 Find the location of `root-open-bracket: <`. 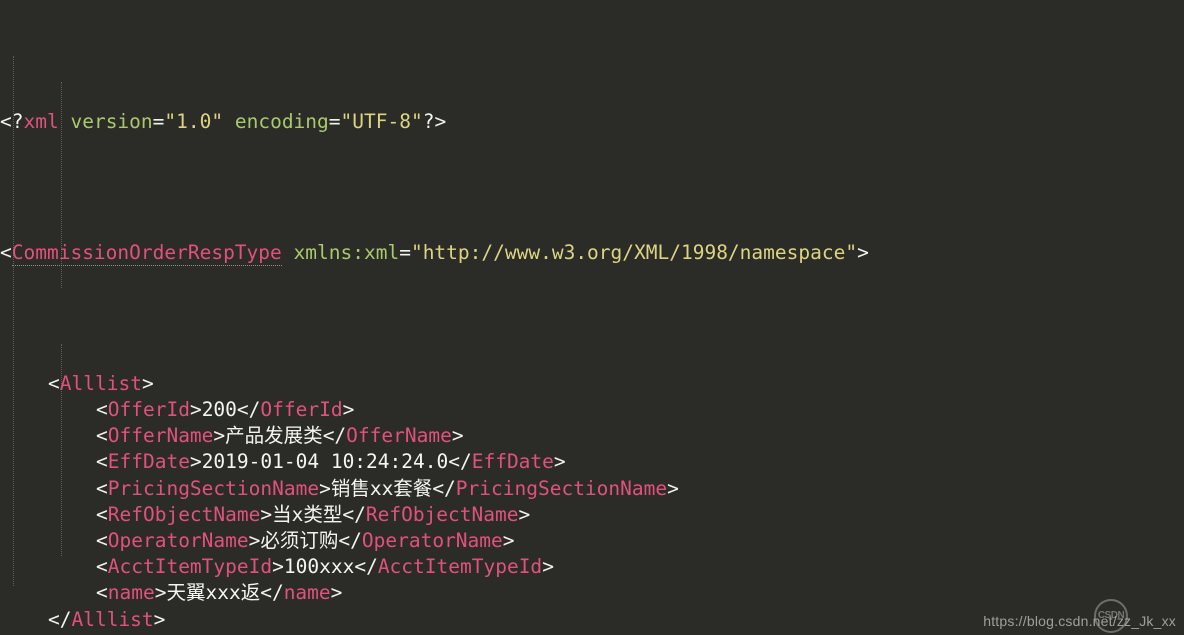

root-open-bracket: < is located at coordinates (6, 252).